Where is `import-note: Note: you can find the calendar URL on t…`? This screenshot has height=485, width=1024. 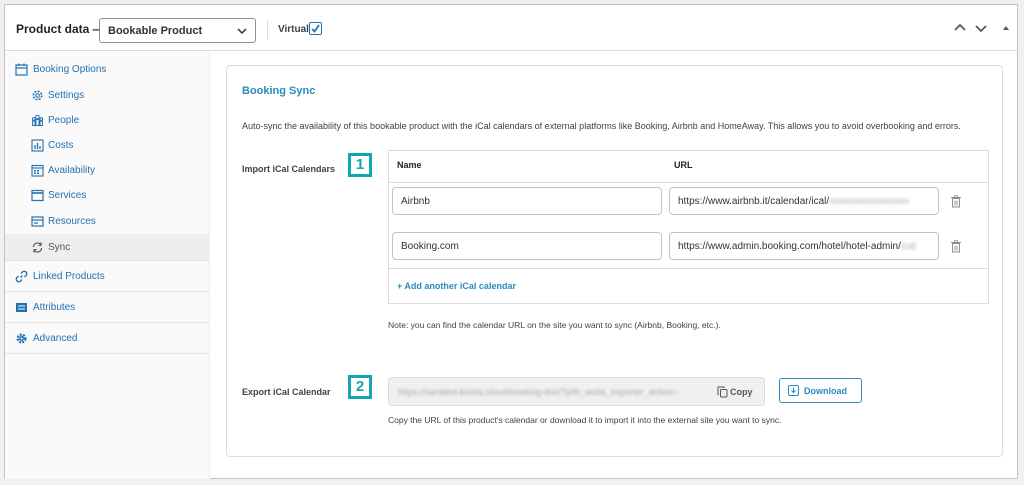 import-note: Note: you can find the calendar URL on t… is located at coordinates (554, 325).